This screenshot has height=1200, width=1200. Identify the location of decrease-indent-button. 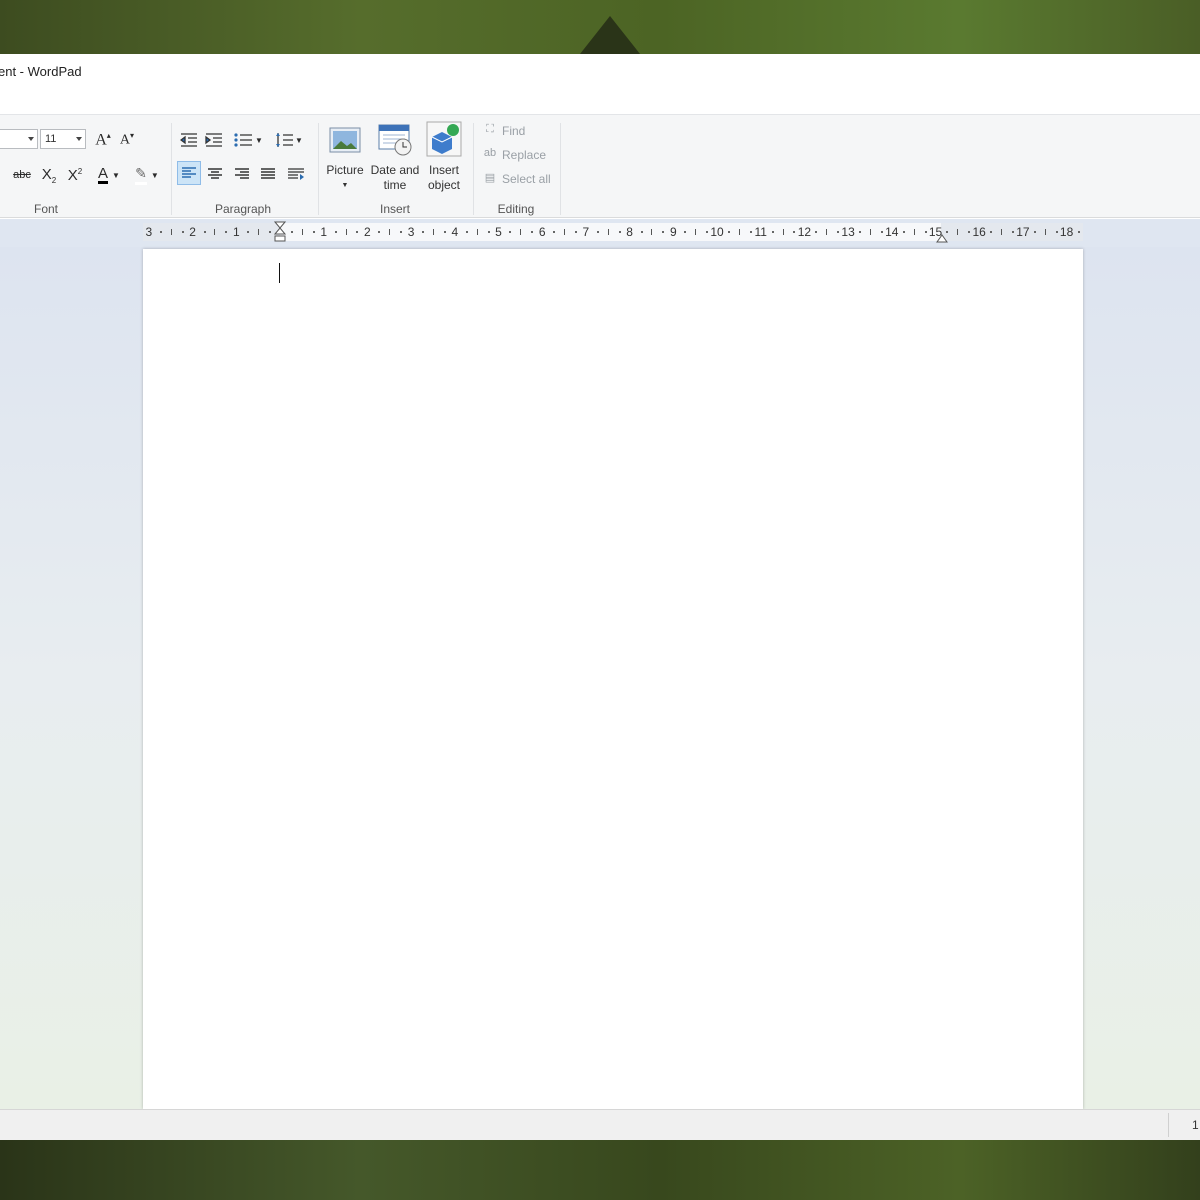
(189, 140).